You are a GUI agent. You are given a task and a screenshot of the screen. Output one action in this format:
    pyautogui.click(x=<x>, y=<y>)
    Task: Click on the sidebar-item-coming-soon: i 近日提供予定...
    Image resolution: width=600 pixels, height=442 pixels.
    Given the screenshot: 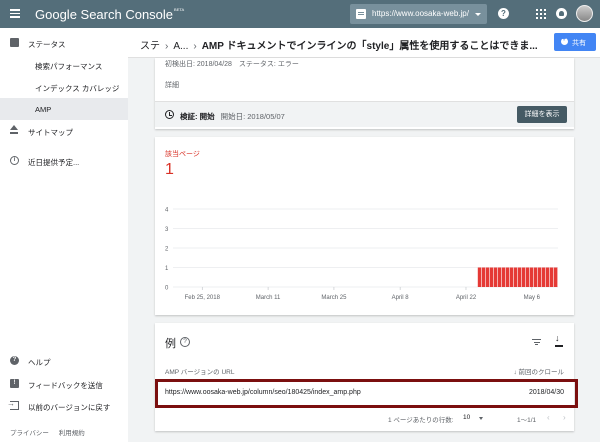 What is the action you would take?
    pyautogui.click(x=64, y=161)
    